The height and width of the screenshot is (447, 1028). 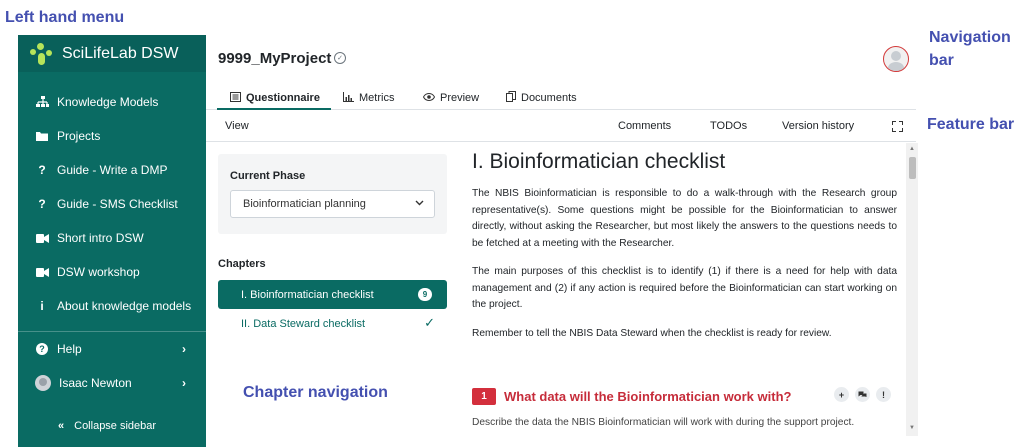 What do you see at coordinates (112, 349) in the screenshot?
I see `sidebar-item-help: ? Help ›` at bounding box center [112, 349].